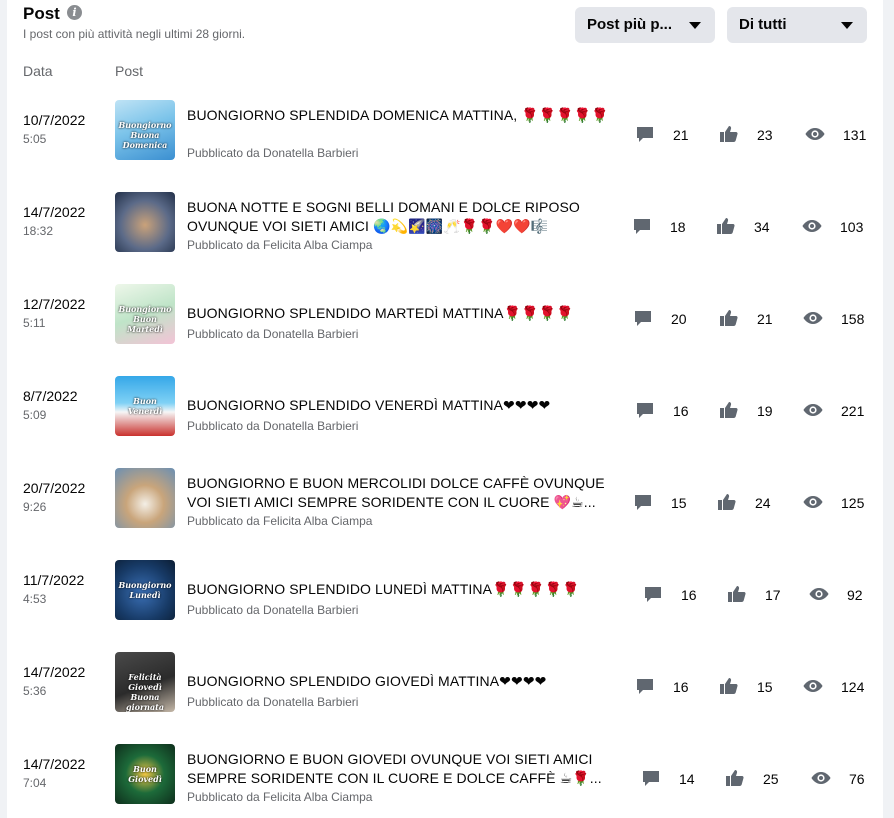  I want to click on post-thumbnail: Buongiorno Buon Martedì, so click(145, 314).